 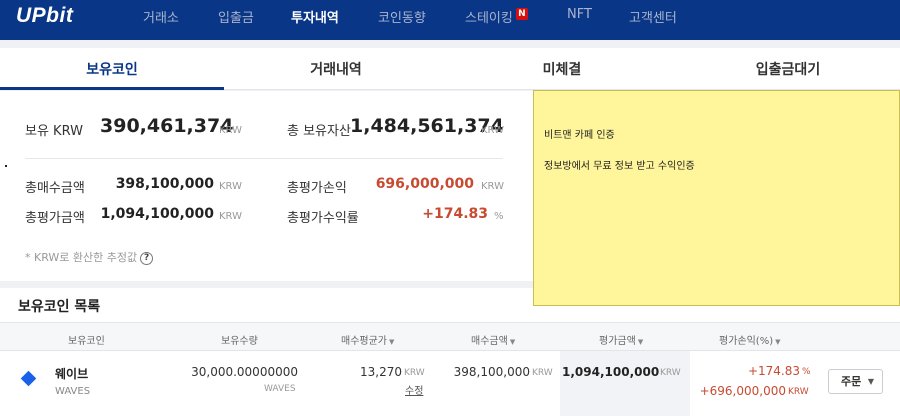 What do you see at coordinates (167, 126) in the screenshot?
I see `krw-value: 390,461,374` at bounding box center [167, 126].